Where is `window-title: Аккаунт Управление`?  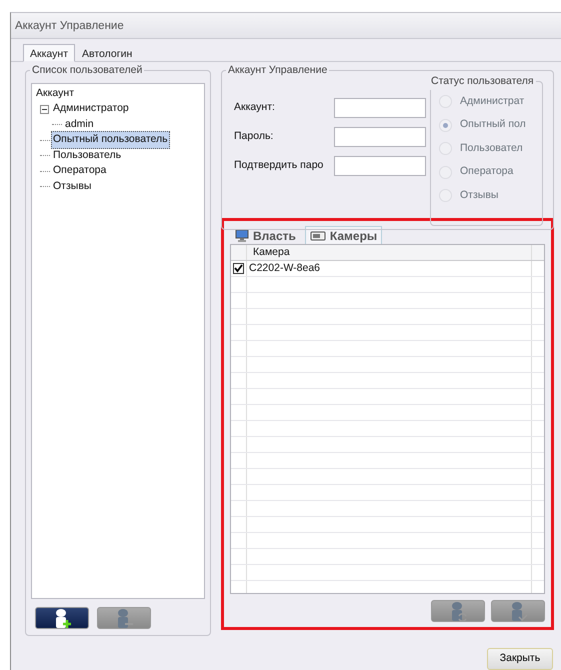 window-title: Аккаунт Управление is located at coordinates (69, 26).